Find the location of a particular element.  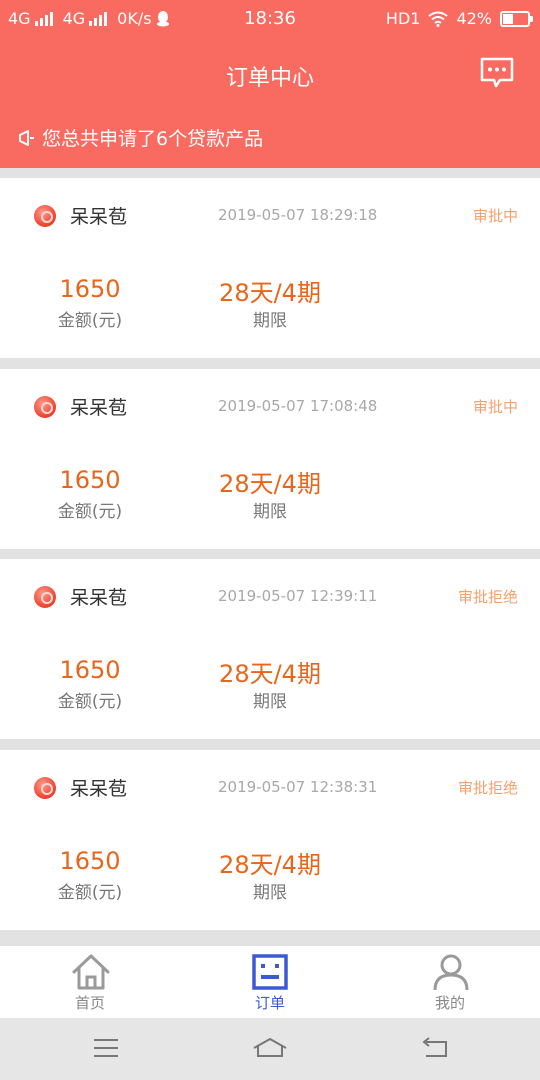

wifi-icon is located at coordinates (438, 19).